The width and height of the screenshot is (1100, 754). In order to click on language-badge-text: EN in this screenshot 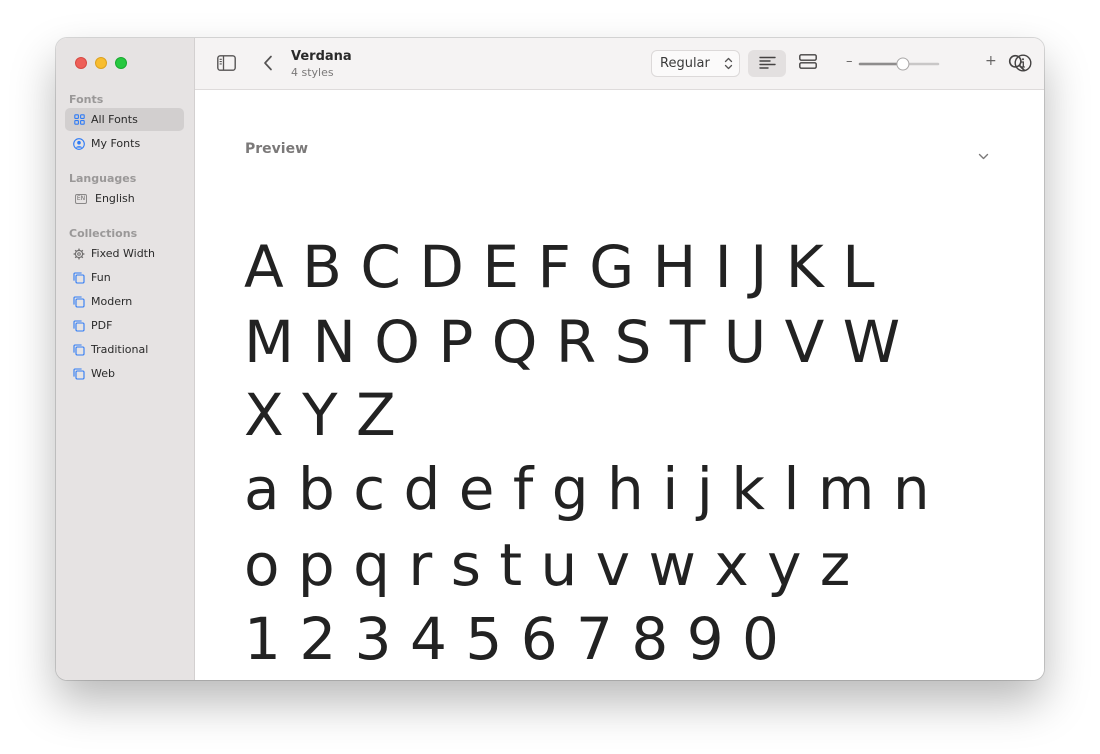, I will do `click(81, 198)`.